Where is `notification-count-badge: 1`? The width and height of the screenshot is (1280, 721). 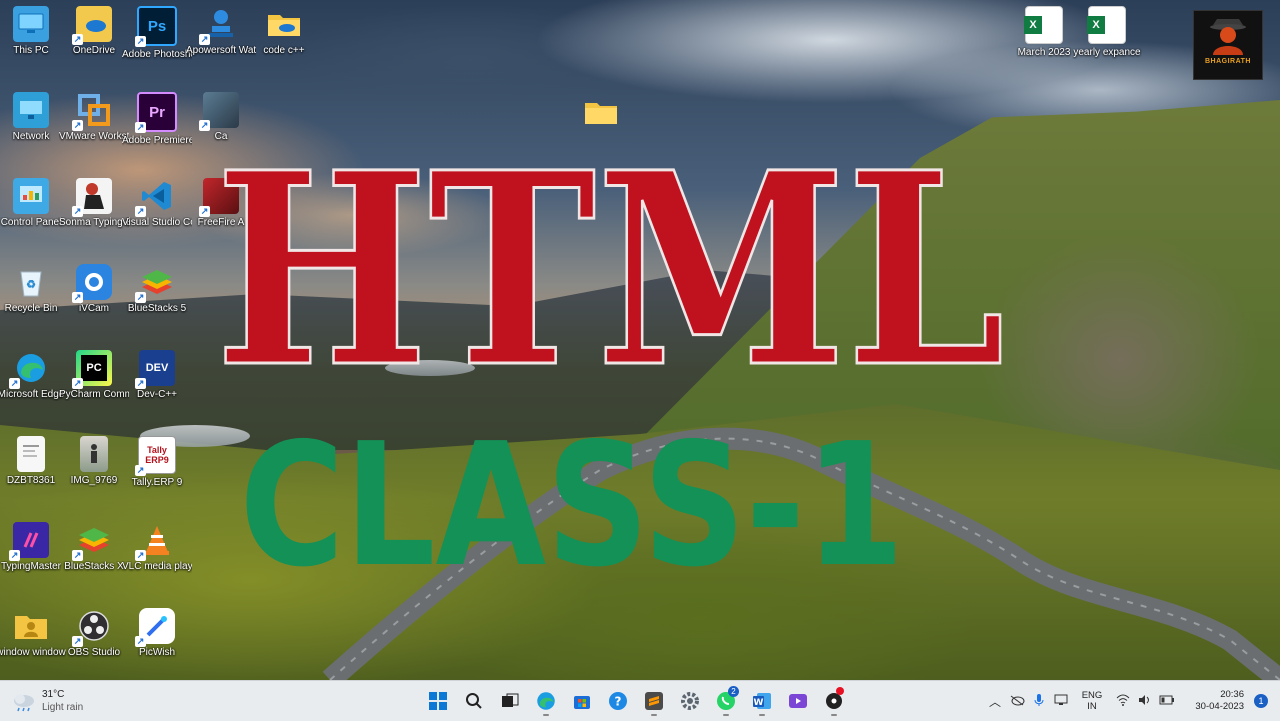 notification-count-badge: 1 is located at coordinates (1261, 701).